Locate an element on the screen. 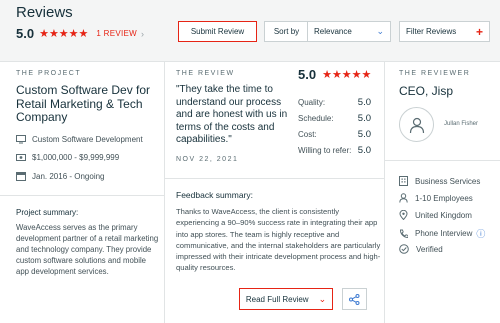  score-row-schedule: Schedule: 5.0 is located at coordinates (334, 118).